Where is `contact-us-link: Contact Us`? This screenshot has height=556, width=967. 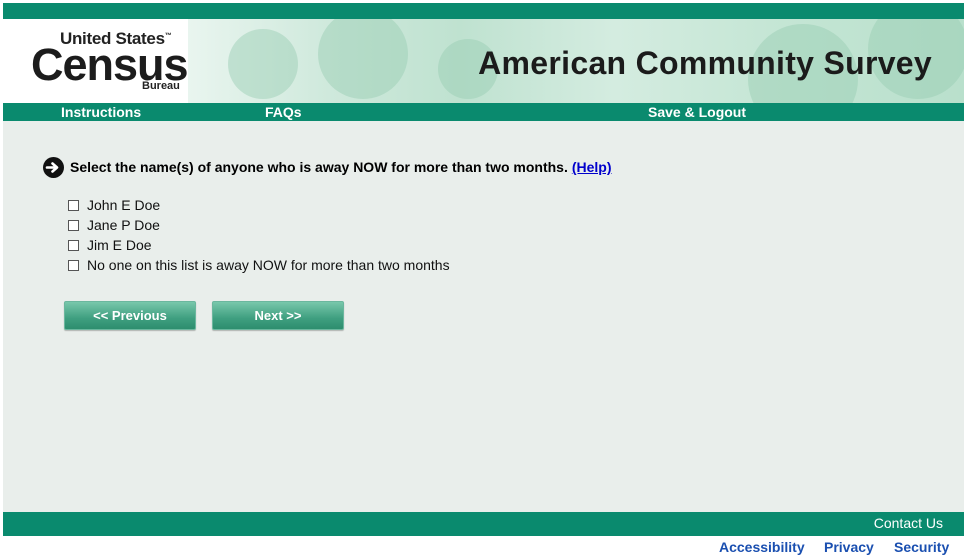 contact-us-link: Contact Us is located at coordinates (908, 523).